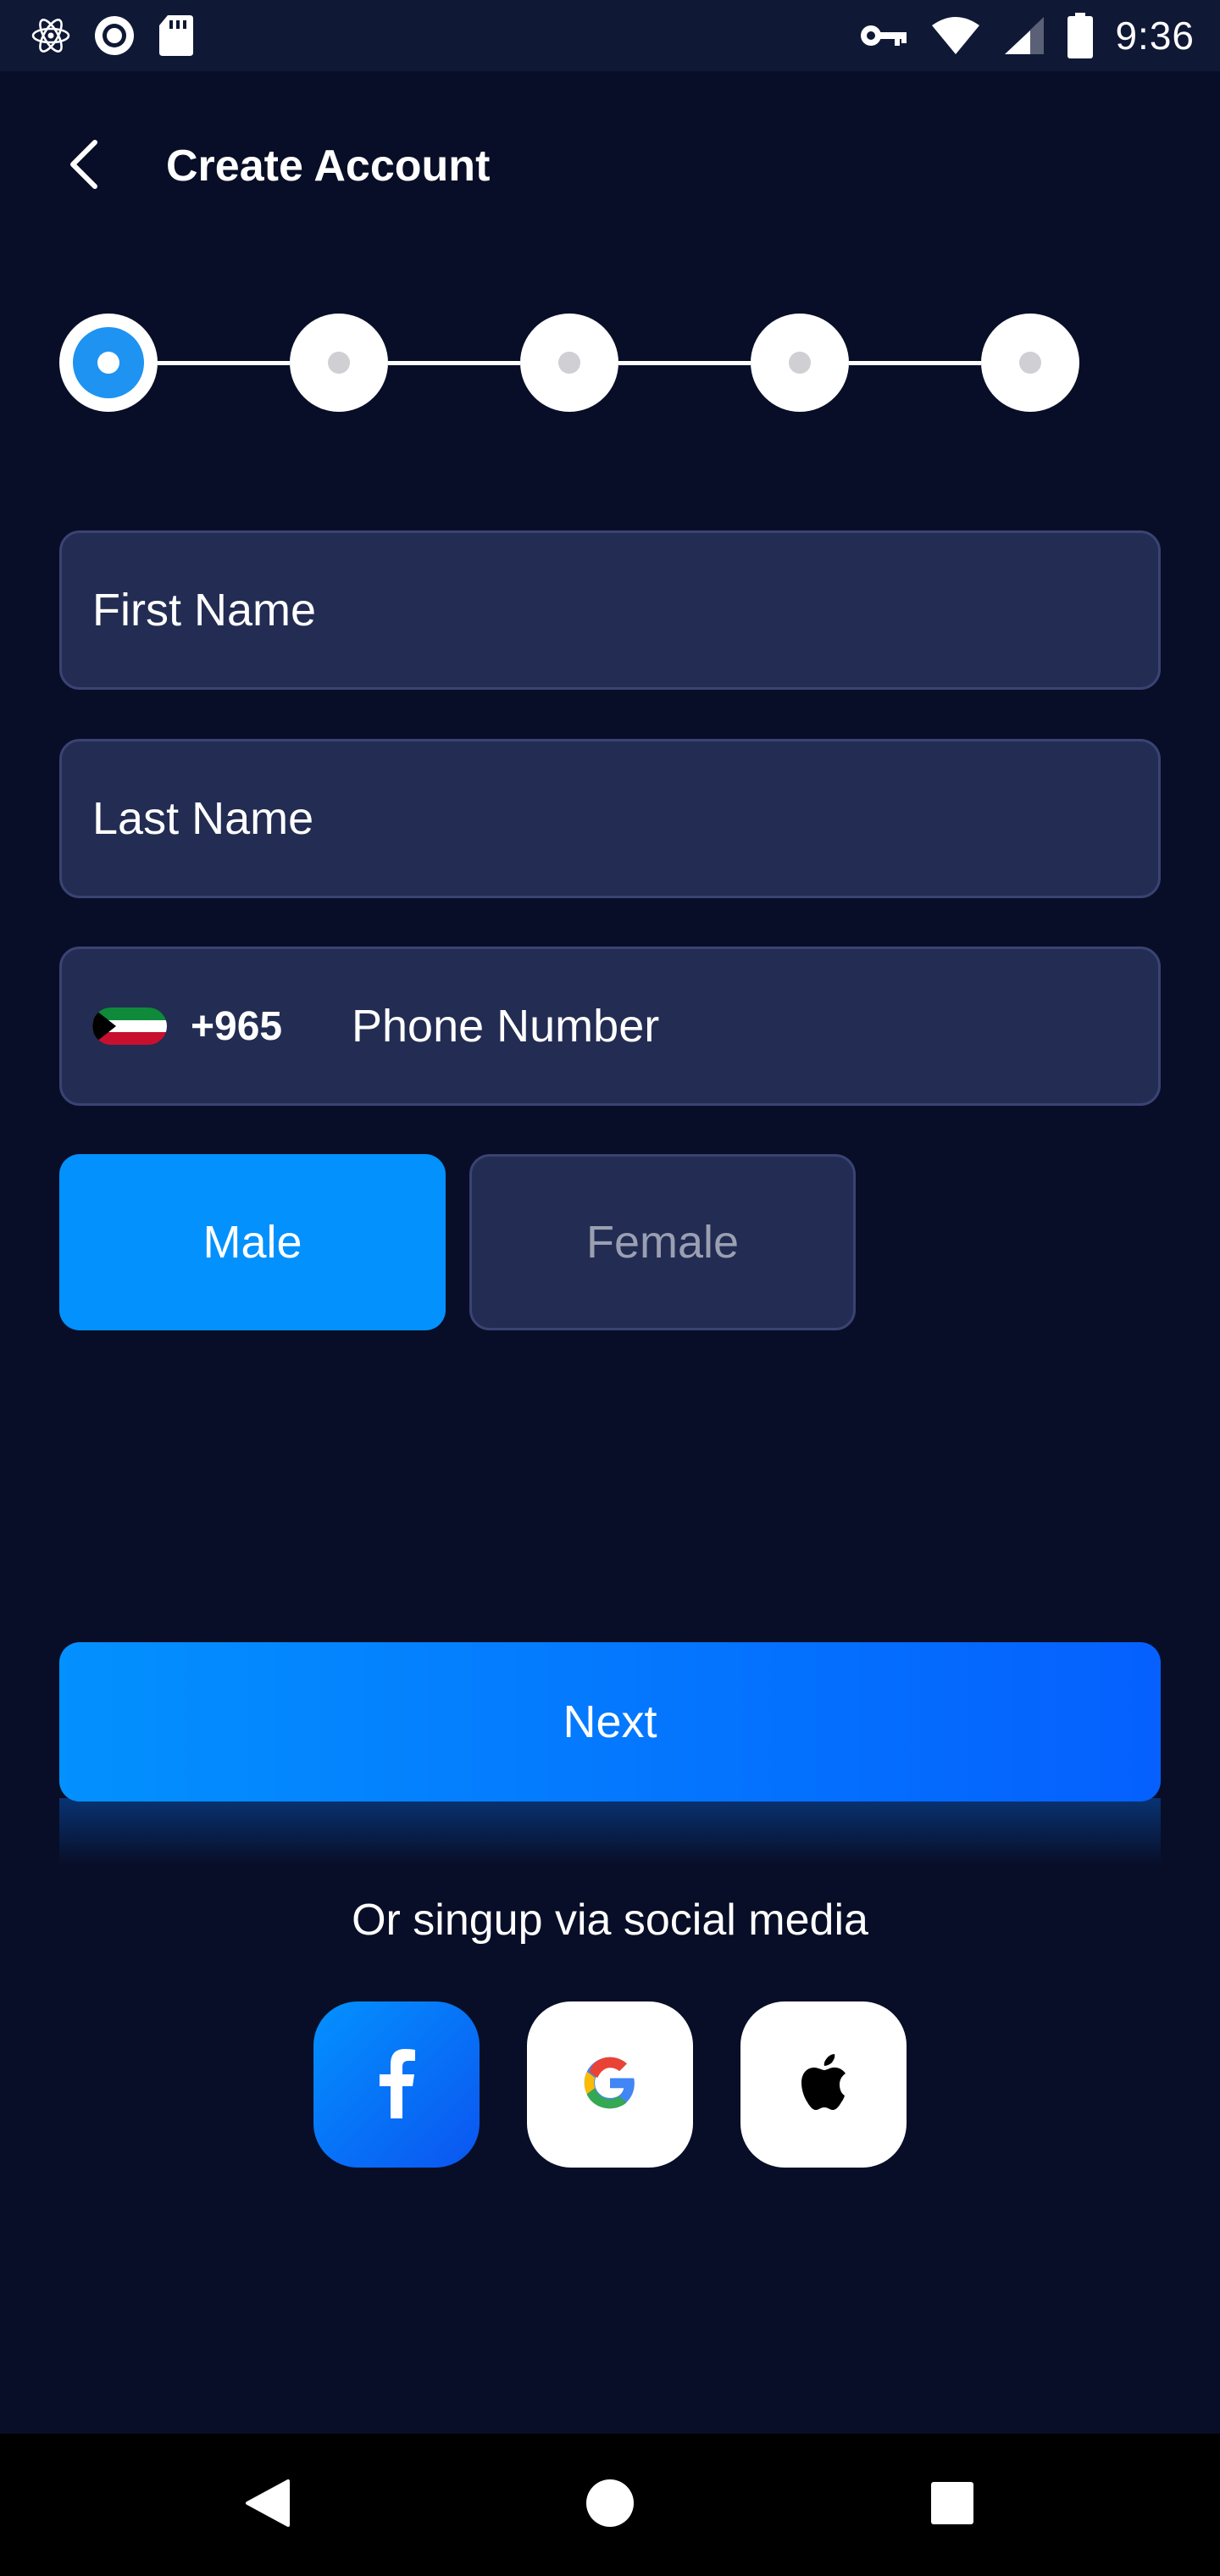 This screenshot has height=2576, width=1220. I want to click on last-name-field-container, so click(610, 818).